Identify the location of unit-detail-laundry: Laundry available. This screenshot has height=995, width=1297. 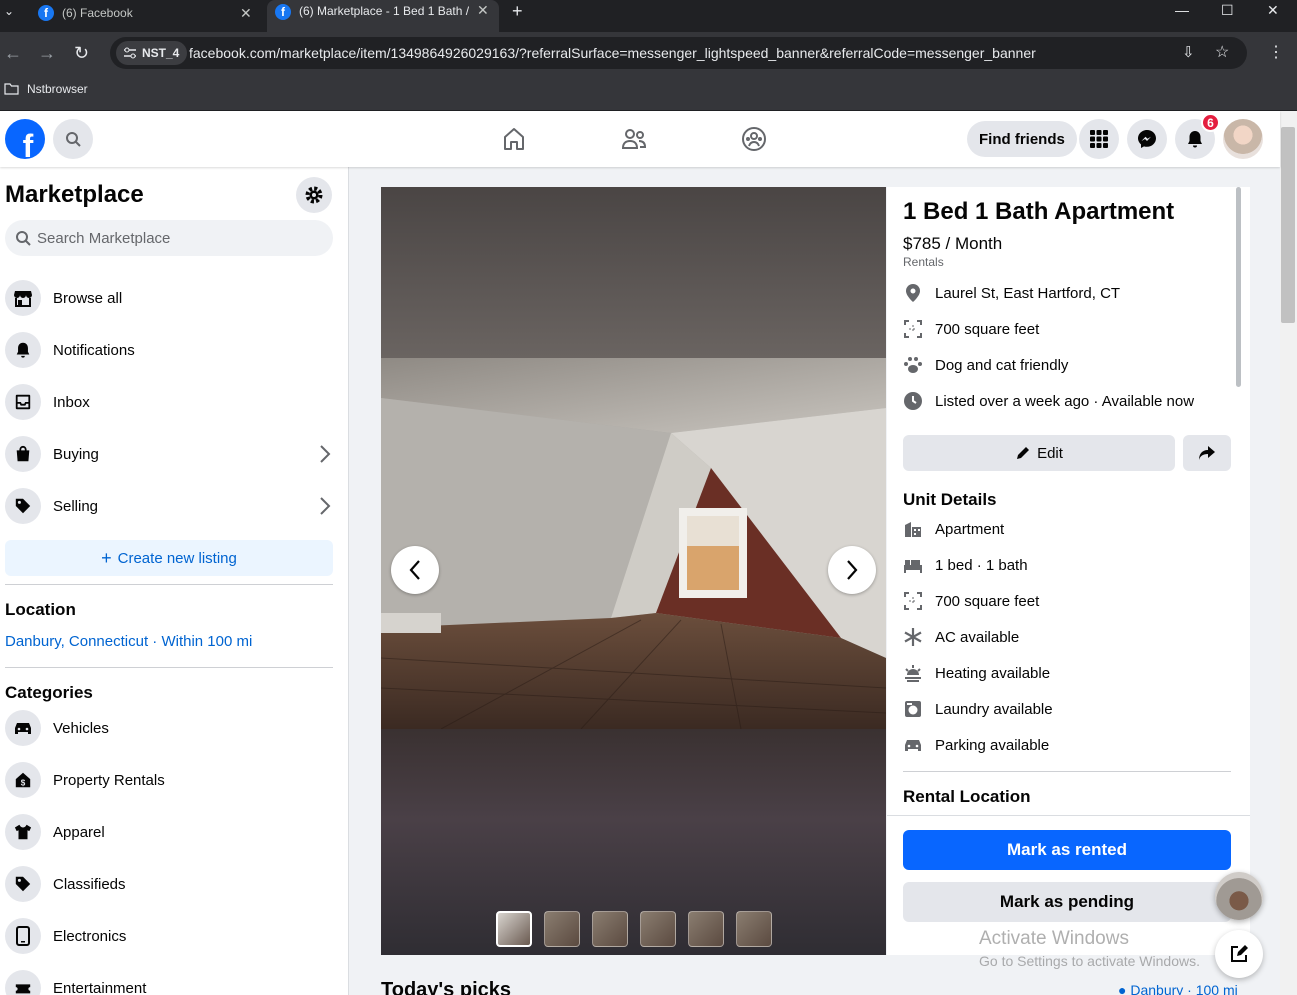
(978, 709).